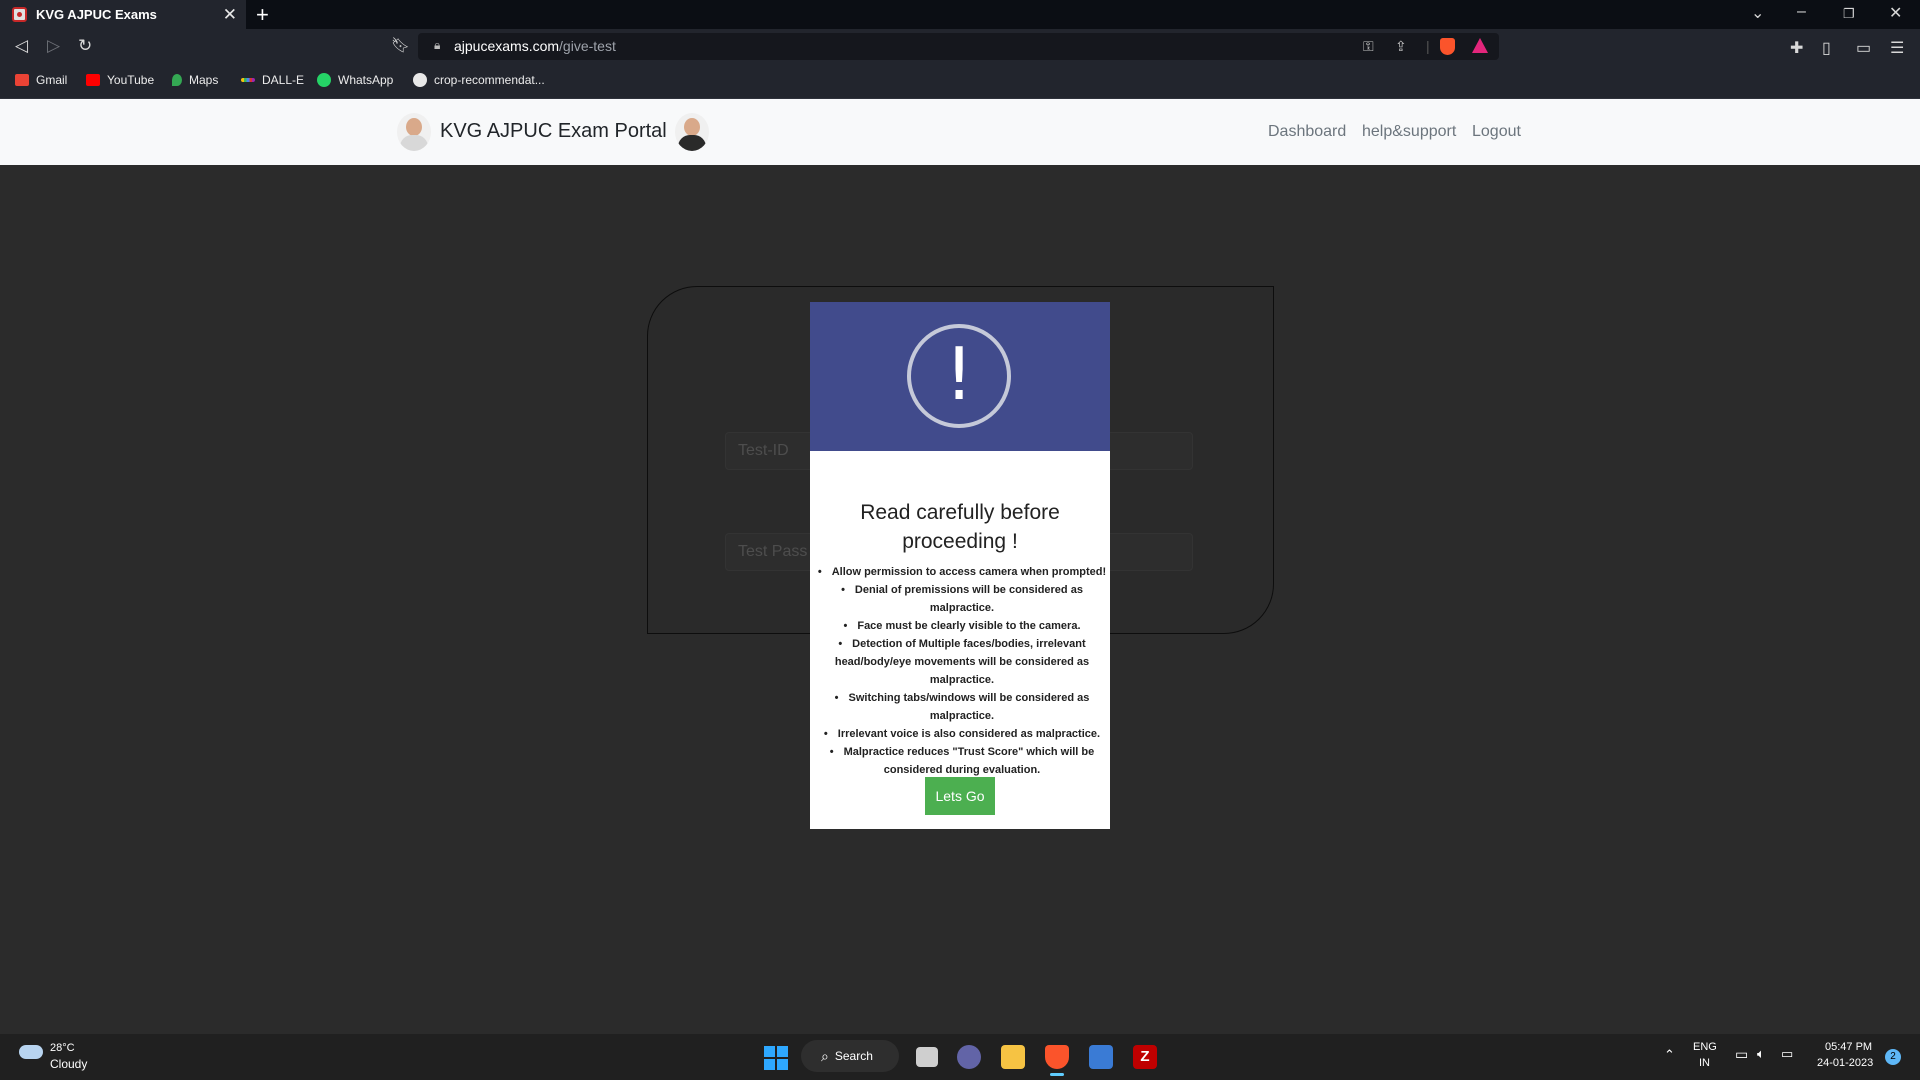  I want to click on search-label: Search, so click(853, 1056).